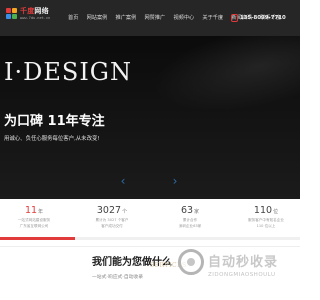 This screenshot has height=300, width=320. Describe the element at coordinates (242, 275) in the screenshot. I see `watermark-subtext: ZIDONGMIAOSHOULU` at that location.